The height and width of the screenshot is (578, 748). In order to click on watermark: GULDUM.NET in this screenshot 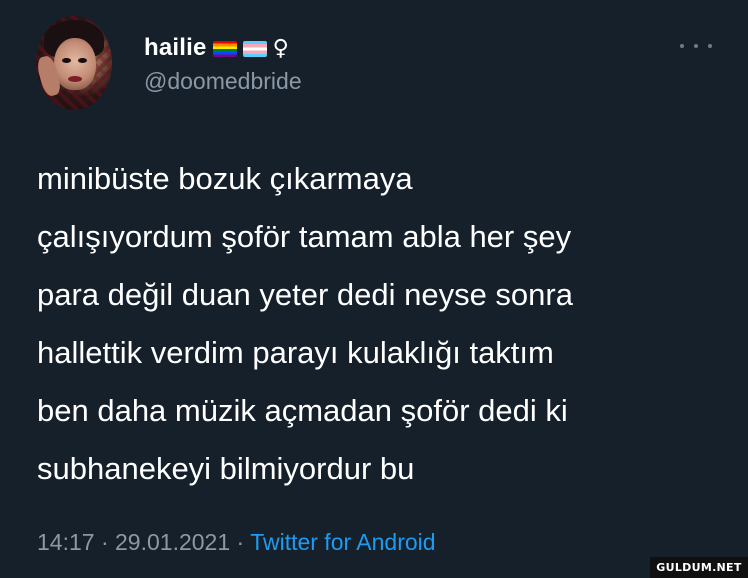, I will do `click(699, 567)`.